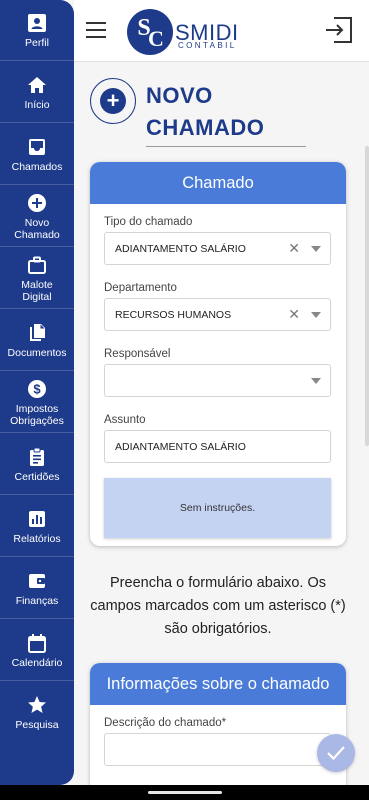  What do you see at coordinates (37, 278) in the screenshot?
I see `sidebar-item-malote-digital: Malote Digital` at bounding box center [37, 278].